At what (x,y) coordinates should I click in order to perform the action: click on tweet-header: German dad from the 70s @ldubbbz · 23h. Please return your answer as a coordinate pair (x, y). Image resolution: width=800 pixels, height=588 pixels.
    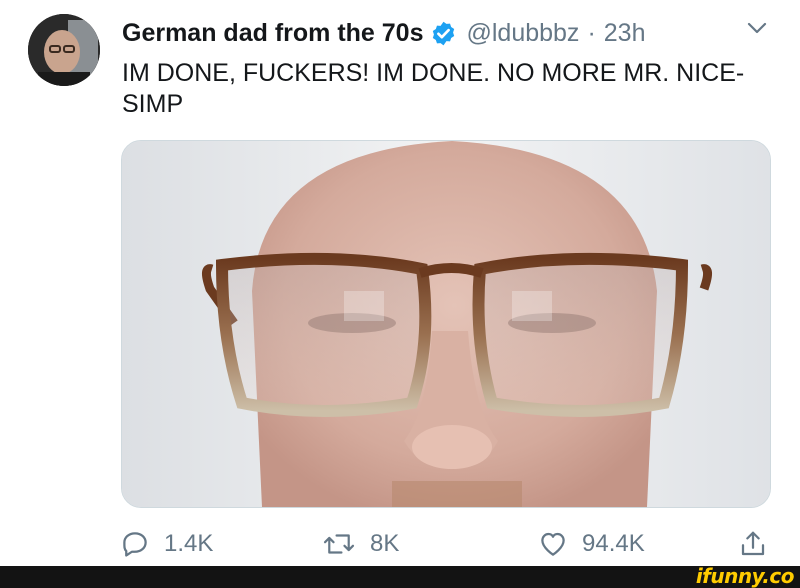
    Looking at the image, I should click on (383, 33).